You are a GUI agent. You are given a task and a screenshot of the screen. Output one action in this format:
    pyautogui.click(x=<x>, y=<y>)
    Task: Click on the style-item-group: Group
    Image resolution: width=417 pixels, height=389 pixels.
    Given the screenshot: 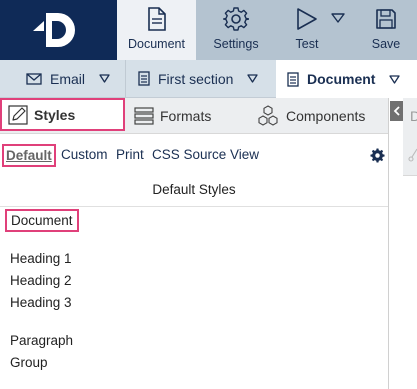 What is the action you would take?
    pyautogui.click(x=29, y=362)
    